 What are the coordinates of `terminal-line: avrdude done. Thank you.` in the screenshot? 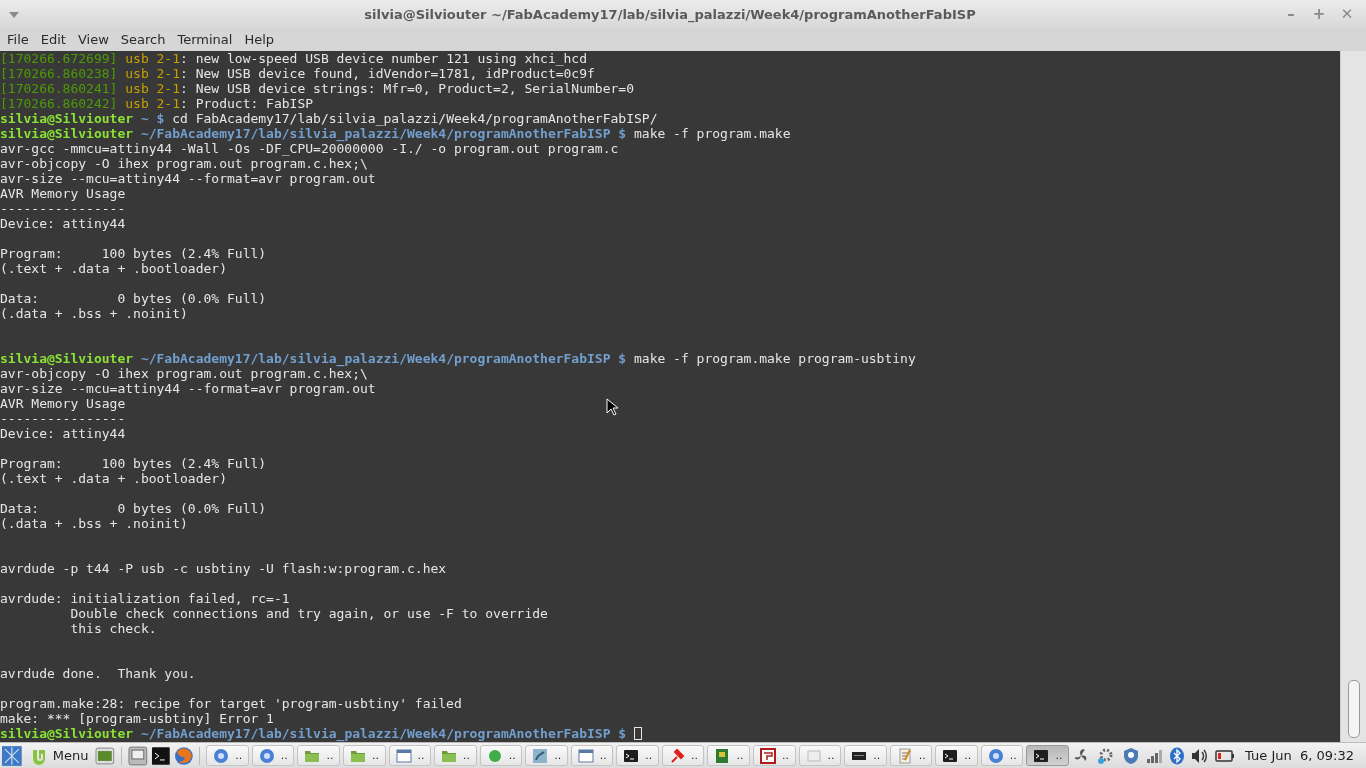 It's located at (98, 673).